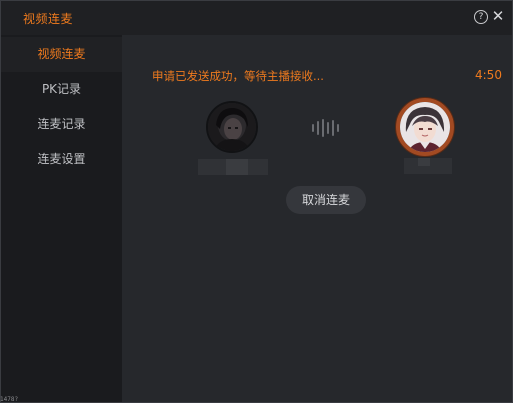 Image resolution: width=513 pixels, height=403 pixels. What do you see at coordinates (232, 127) in the screenshot?
I see `self-avatar` at bounding box center [232, 127].